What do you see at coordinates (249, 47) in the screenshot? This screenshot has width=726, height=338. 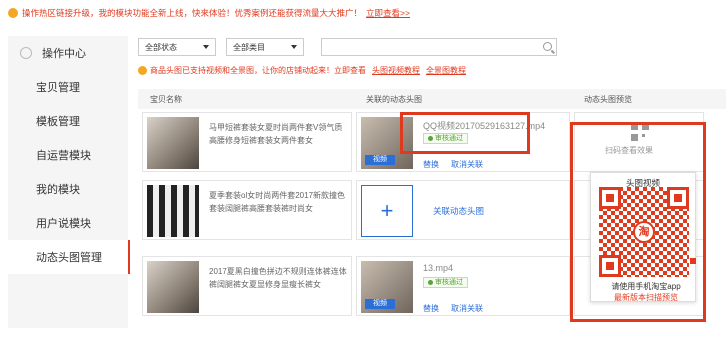 I see `category-select-value: 全部类目` at bounding box center [249, 47].